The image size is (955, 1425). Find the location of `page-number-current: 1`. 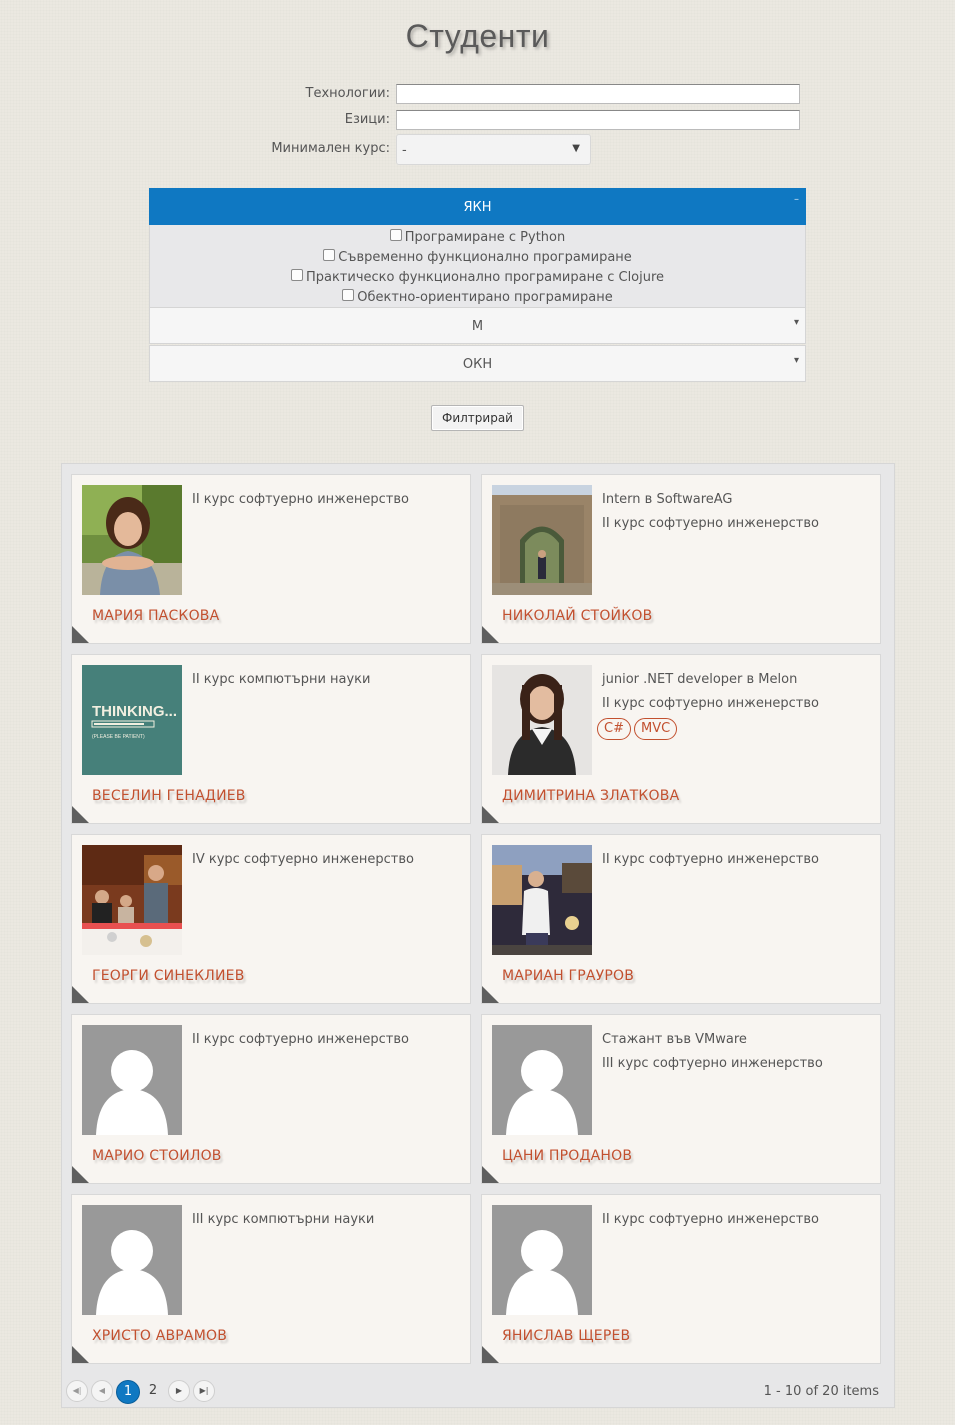

page-number-current: 1 is located at coordinates (128, 1392).